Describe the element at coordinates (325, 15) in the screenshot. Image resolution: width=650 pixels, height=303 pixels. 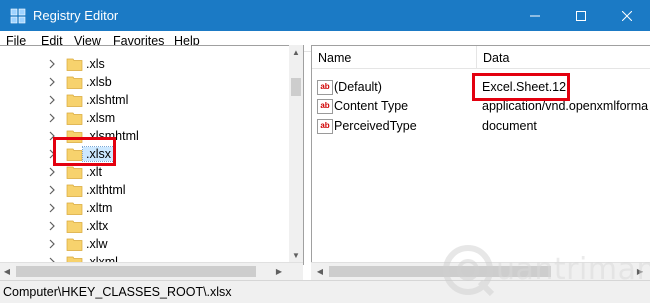
I see `title-bar: Registry Editor` at that location.